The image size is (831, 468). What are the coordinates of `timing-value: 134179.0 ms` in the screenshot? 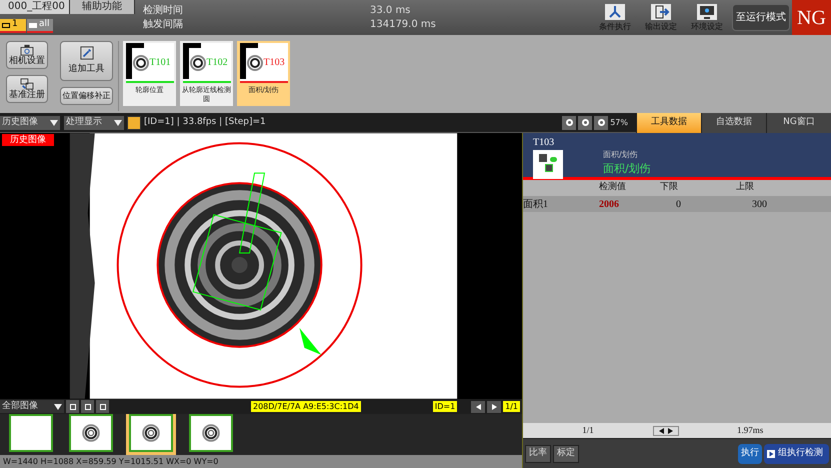 It's located at (403, 24).